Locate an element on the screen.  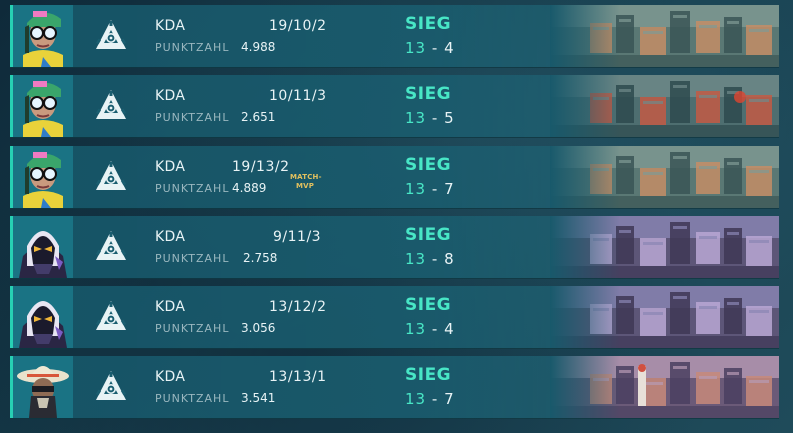
score-value: 2.651 is located at coordinates (258, 117).